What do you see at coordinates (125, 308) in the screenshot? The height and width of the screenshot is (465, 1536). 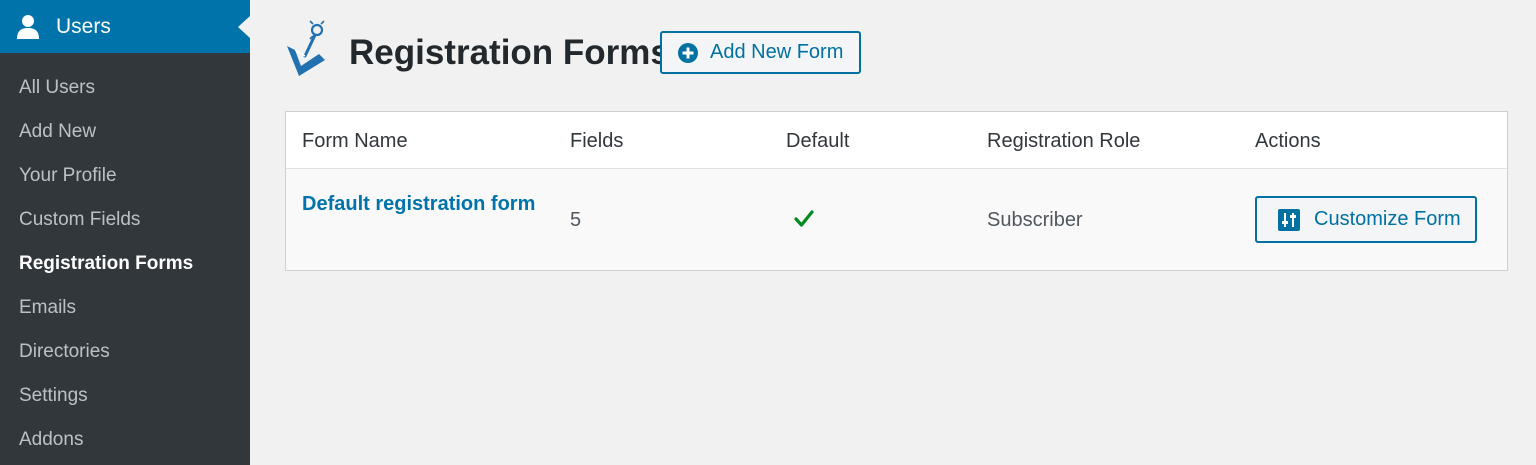 I see `sidebar-item-emails: Emails` at bounding box center [125, 308].